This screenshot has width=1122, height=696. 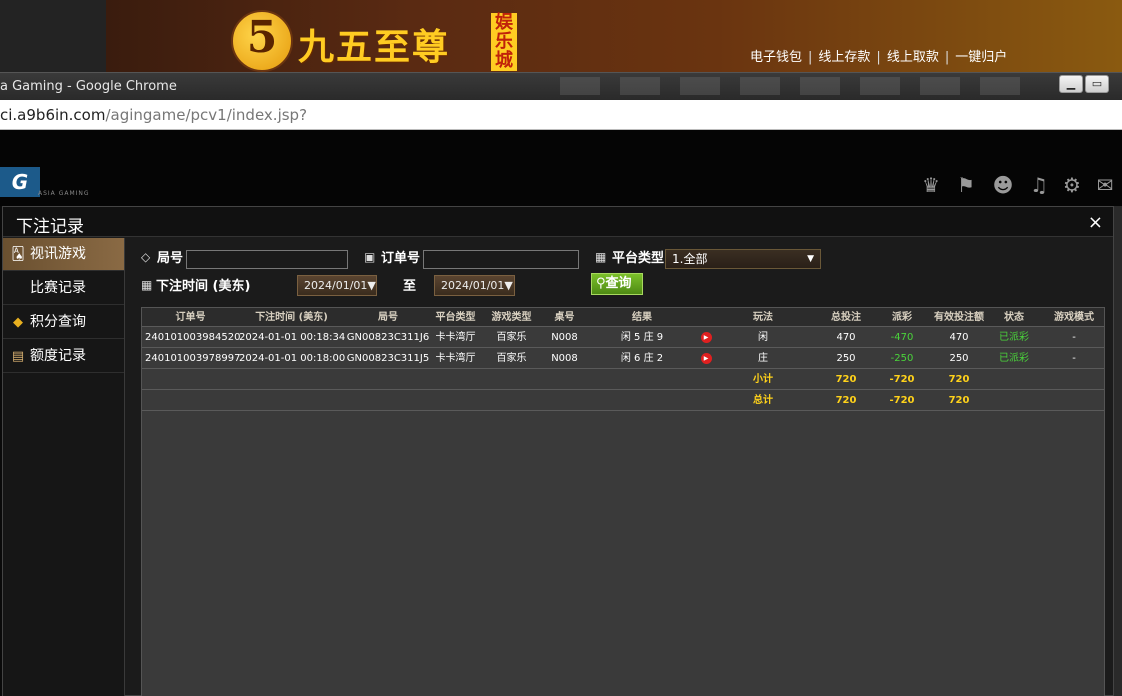 I want to click on cell-bet-time: 2024-01-01 00:18:00, so click(x=292, y=358).